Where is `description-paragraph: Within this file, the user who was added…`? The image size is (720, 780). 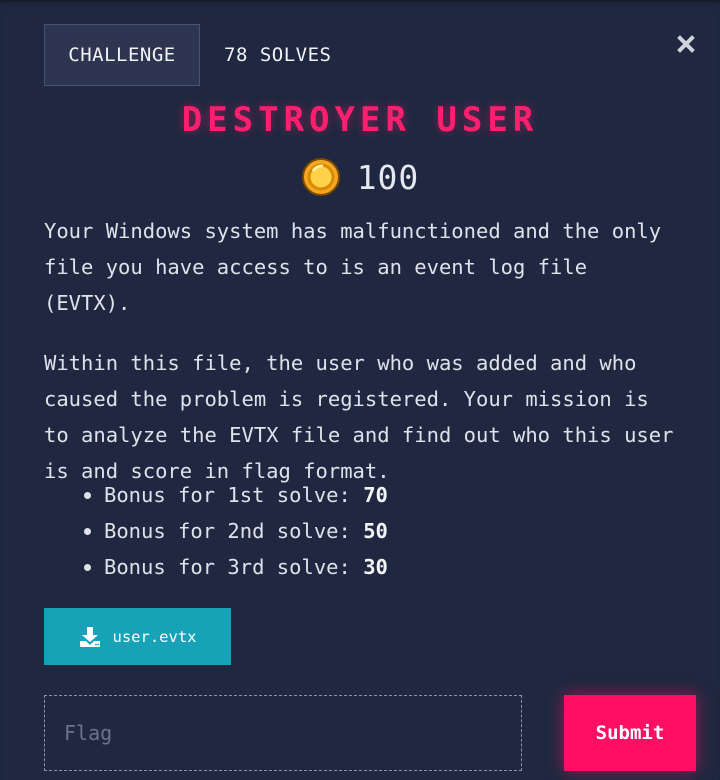 description-paragraph: Within this file, the user who was added… is located at coordinates (359, 417).